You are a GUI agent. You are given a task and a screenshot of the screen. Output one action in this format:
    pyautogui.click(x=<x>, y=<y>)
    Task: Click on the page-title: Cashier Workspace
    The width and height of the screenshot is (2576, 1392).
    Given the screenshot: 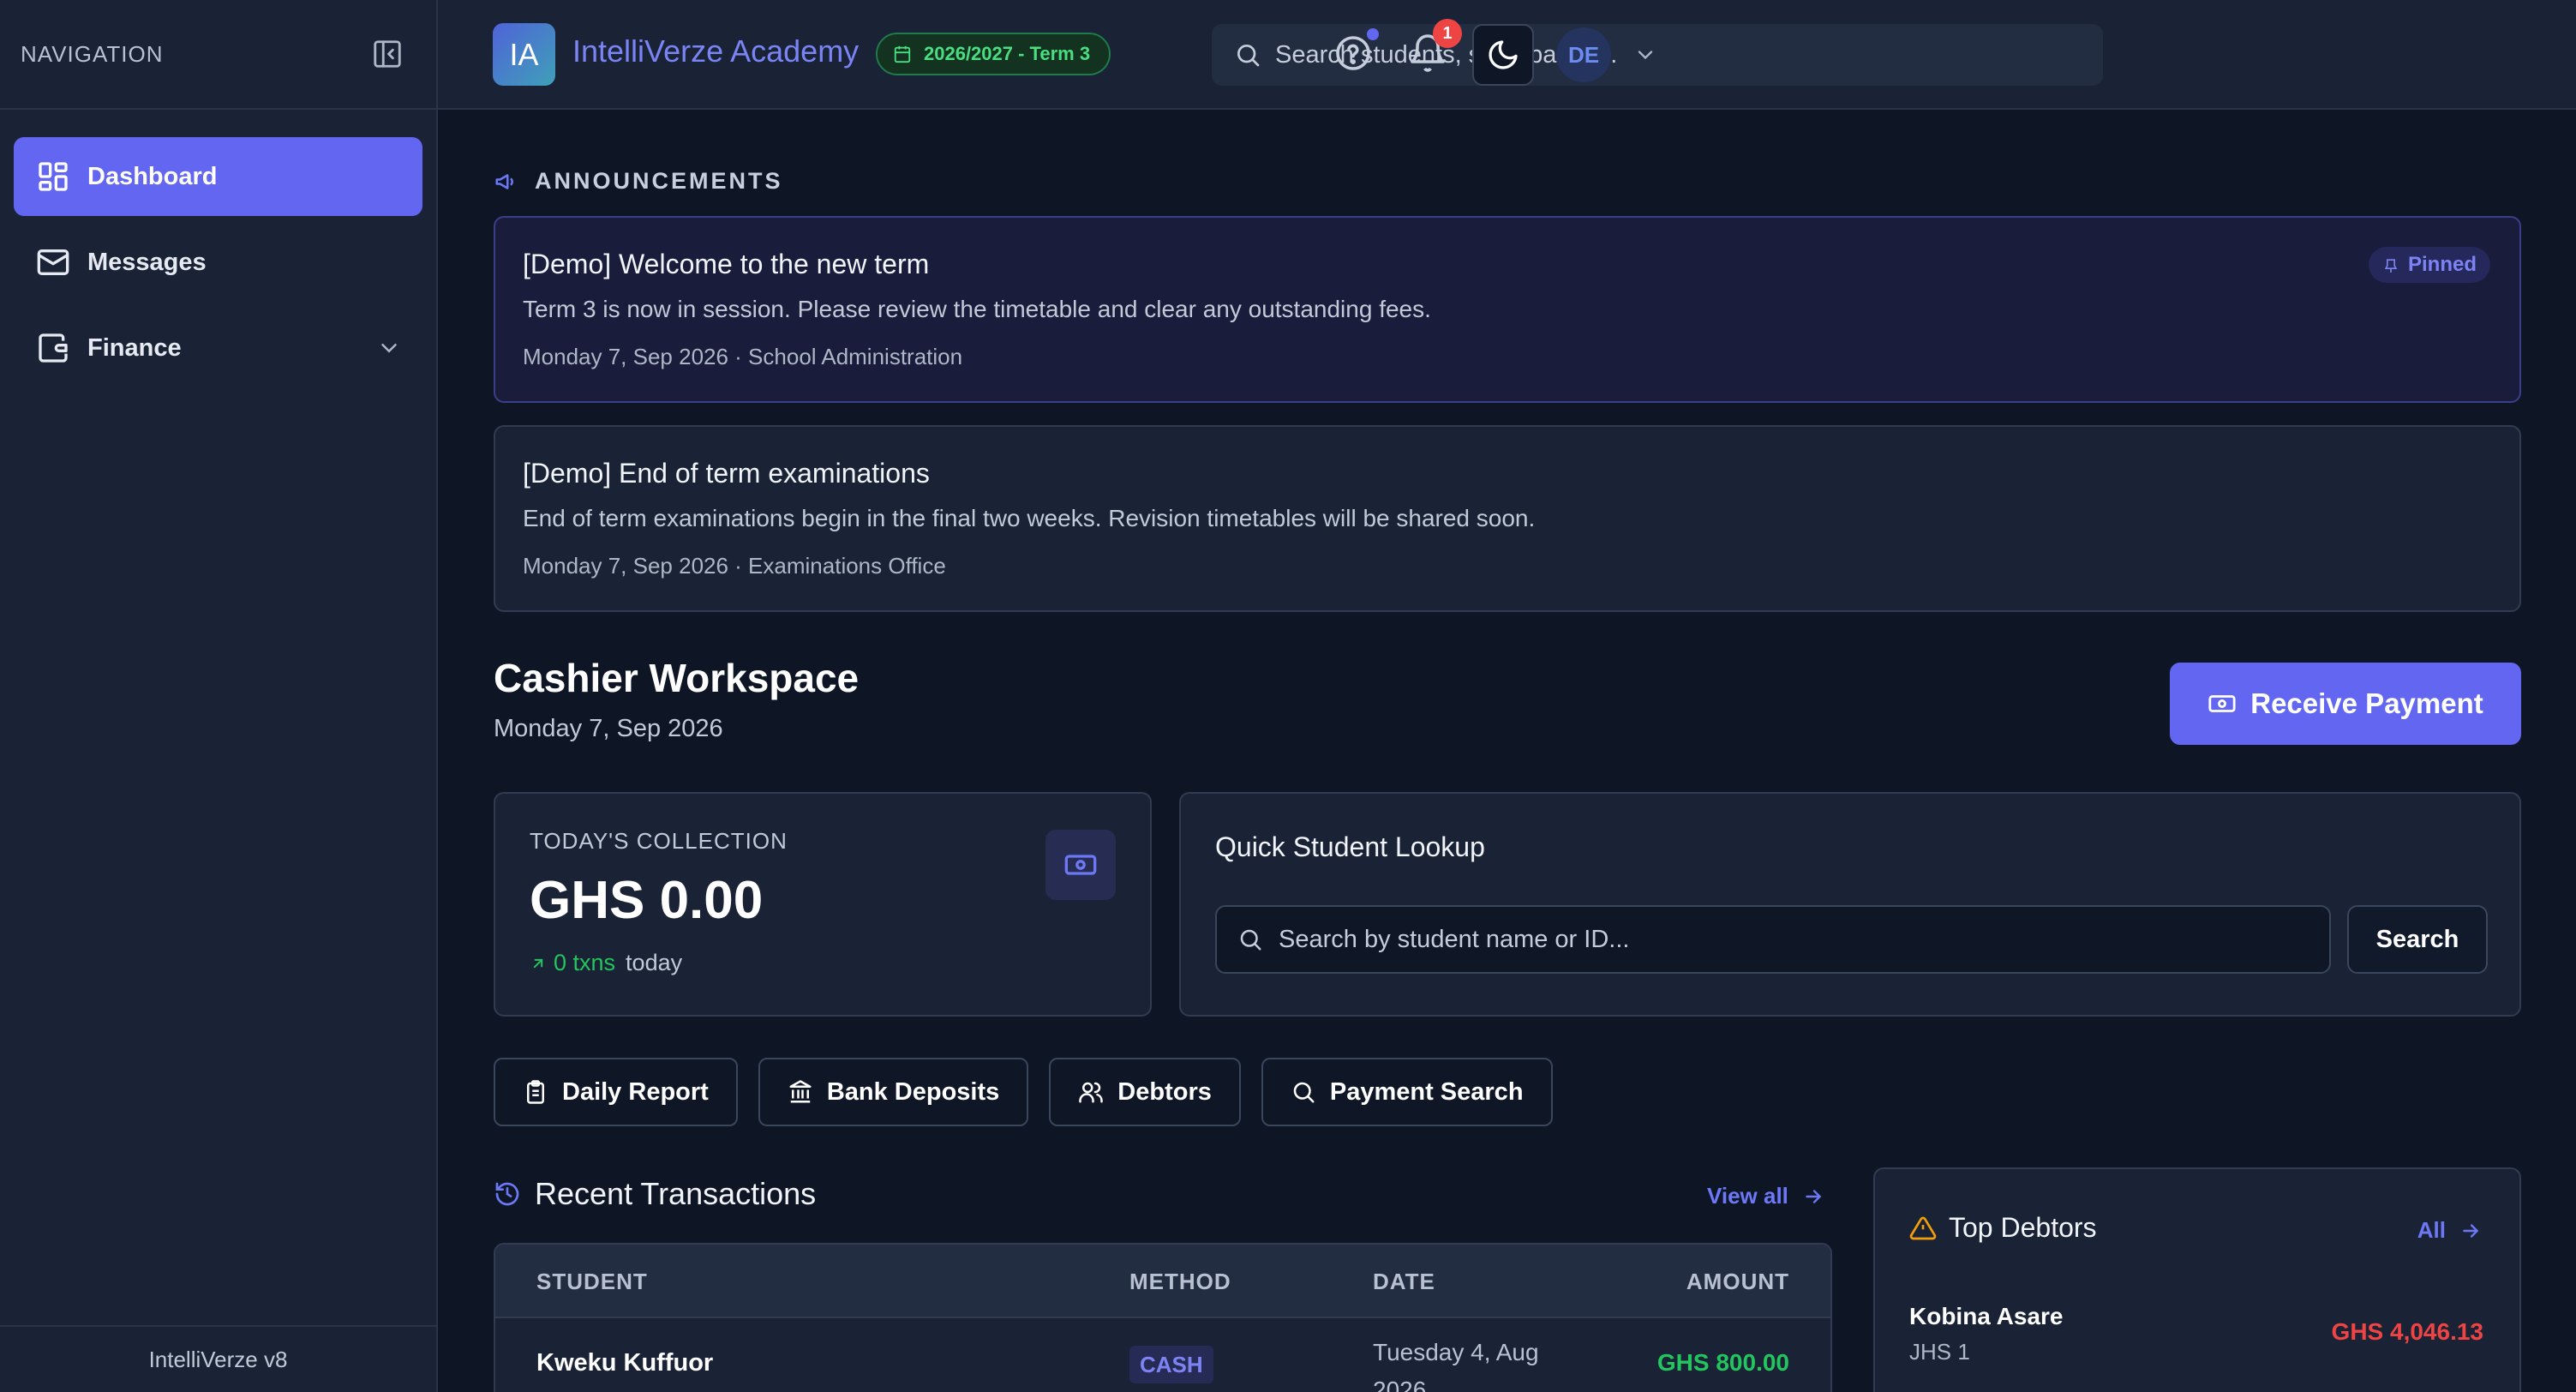 What is the action you would take?
    pyautogui.click(x=677, y=678)
    